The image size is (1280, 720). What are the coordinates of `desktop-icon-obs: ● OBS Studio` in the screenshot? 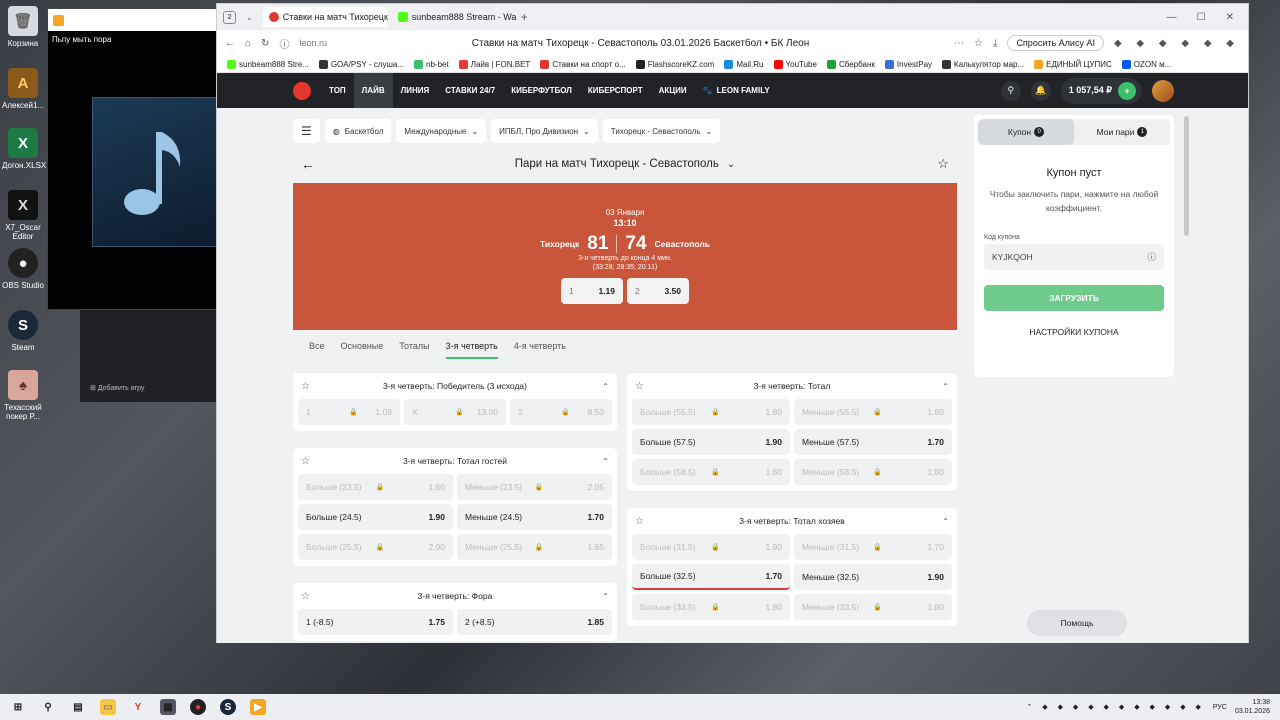 It's located at (23, 269).